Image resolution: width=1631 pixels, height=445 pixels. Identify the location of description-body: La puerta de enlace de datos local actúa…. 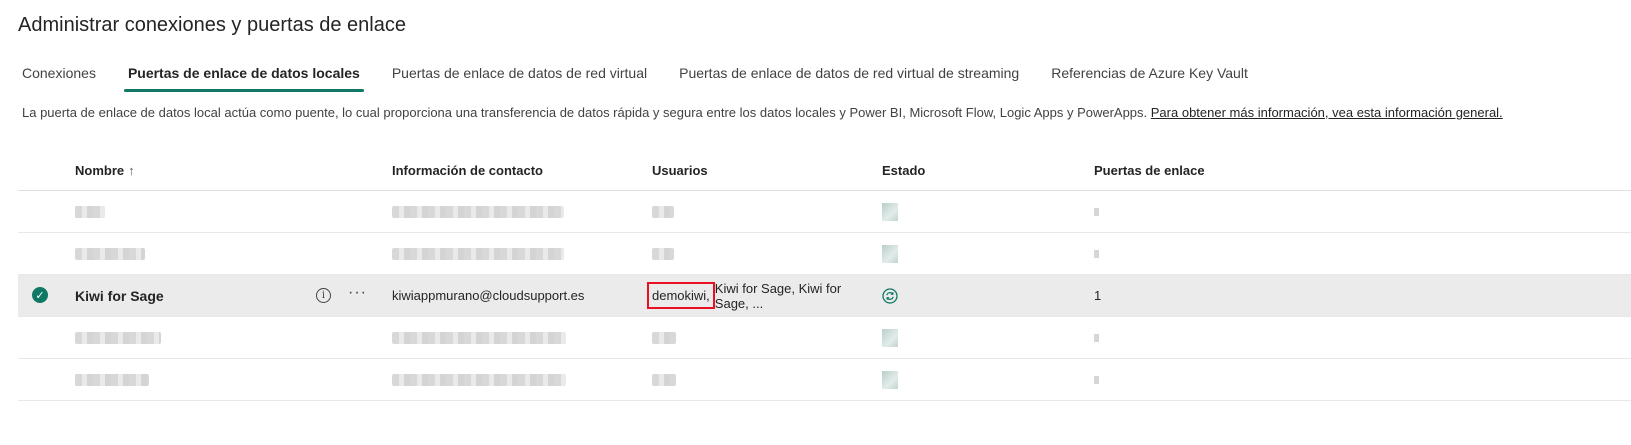
(586, 112).